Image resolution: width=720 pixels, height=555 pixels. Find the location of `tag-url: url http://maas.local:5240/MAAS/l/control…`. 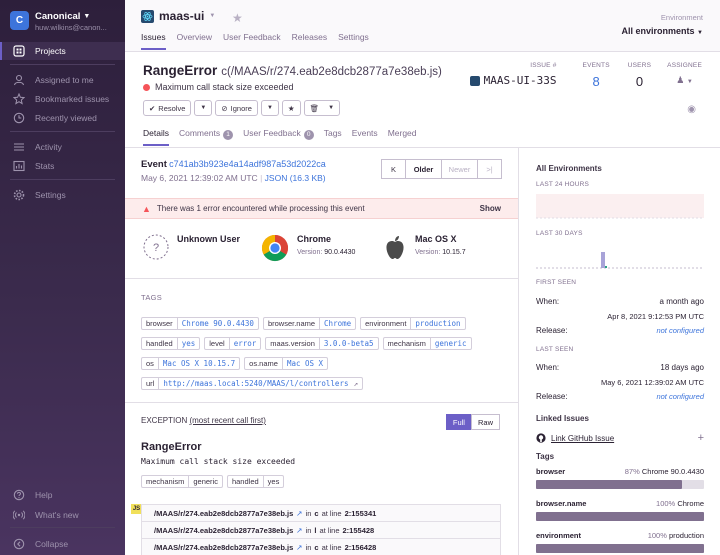

tag-url: url http://maas.local:5240/MAAS/l/control… is located at coordinates (252, 383).